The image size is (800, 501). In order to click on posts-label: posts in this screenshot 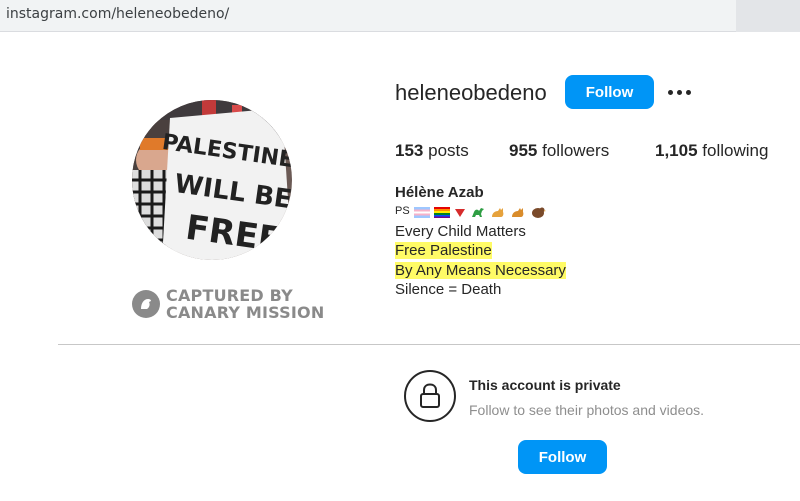, I will do `click(448, 150)`.